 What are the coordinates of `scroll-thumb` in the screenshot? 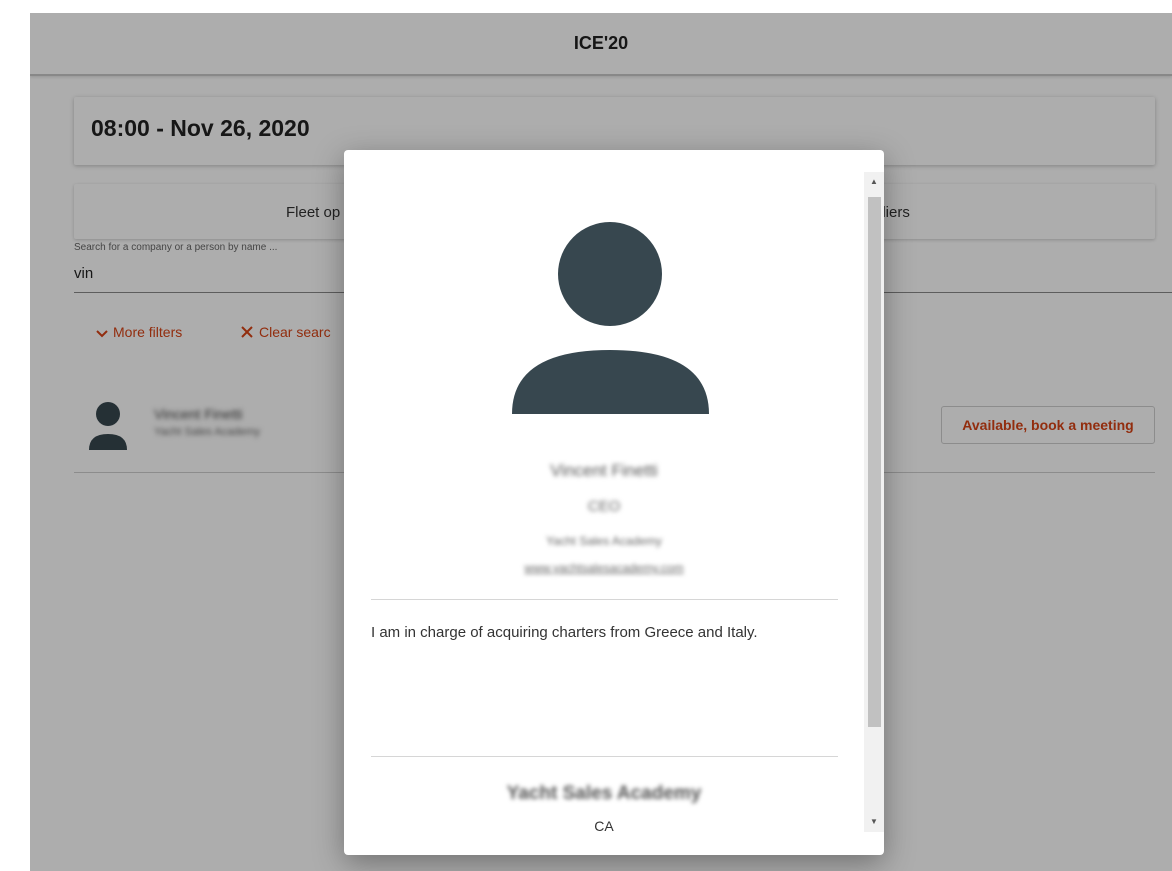 It's located at (874, 462).